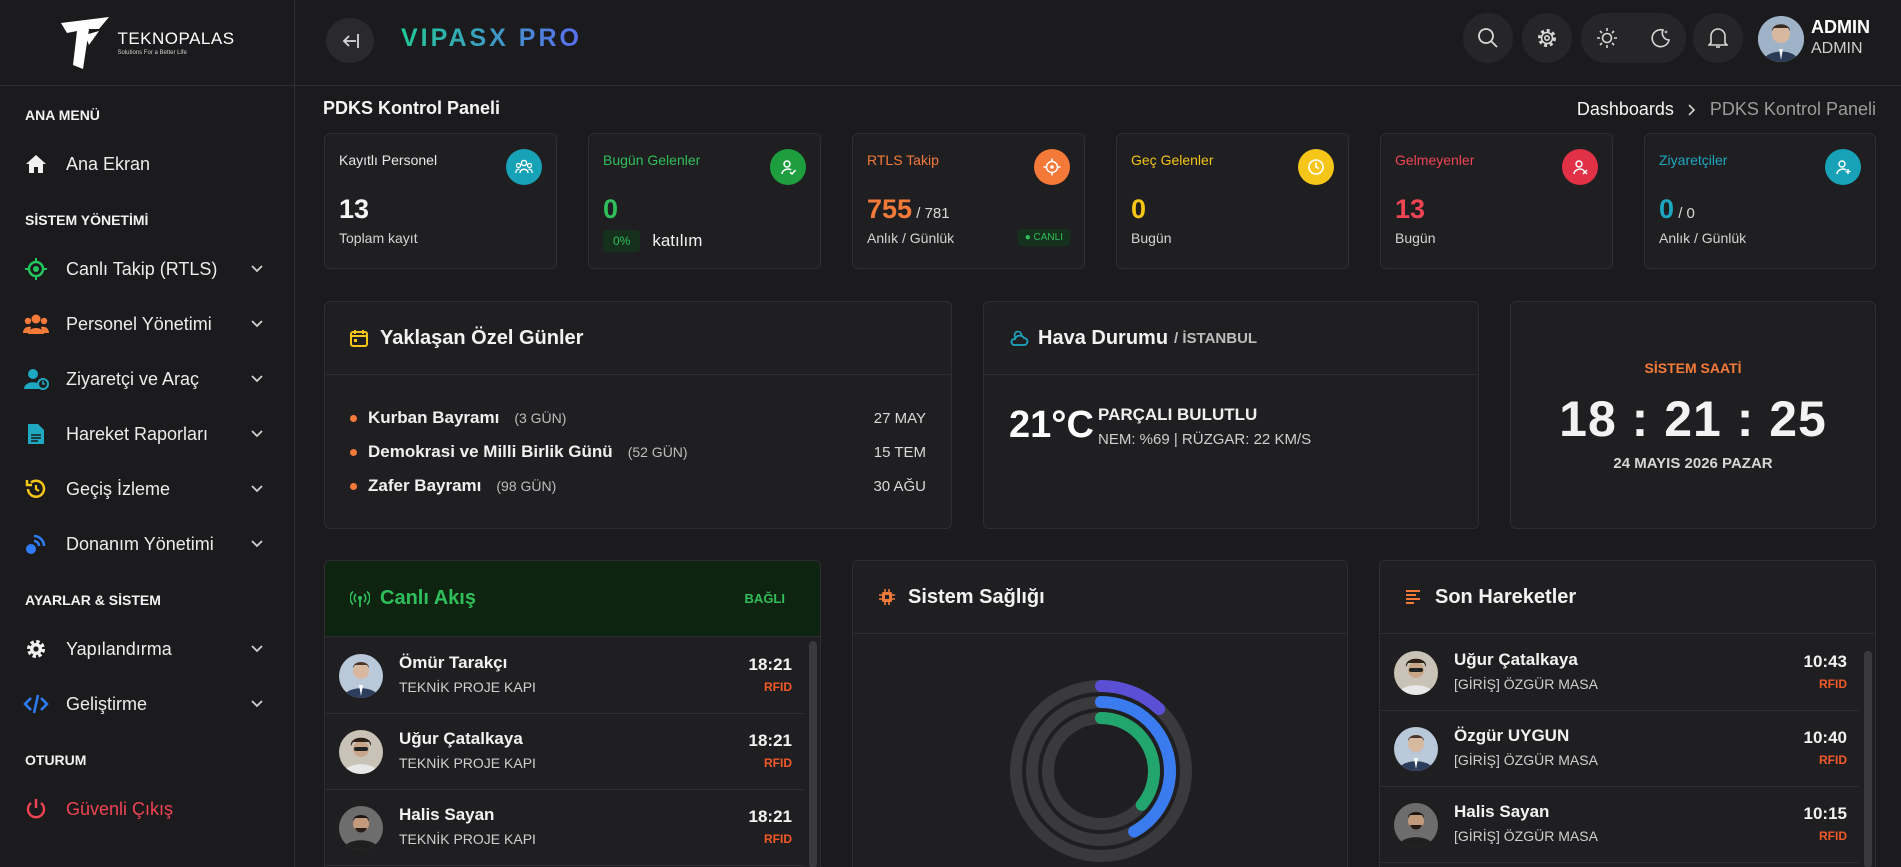 The image size is (1901, 867). What do you see at coordinates (36, 434) in the screenshot?
I see `document-icon` at bounding box center [36, 434].